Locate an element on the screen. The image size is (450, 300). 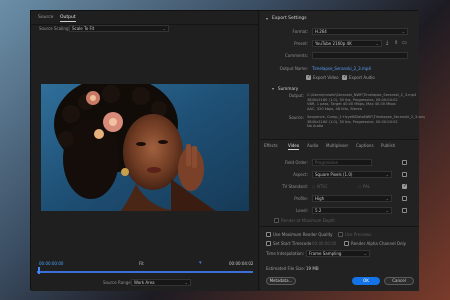
timeline-work-area is located at coordinates (145, 272).